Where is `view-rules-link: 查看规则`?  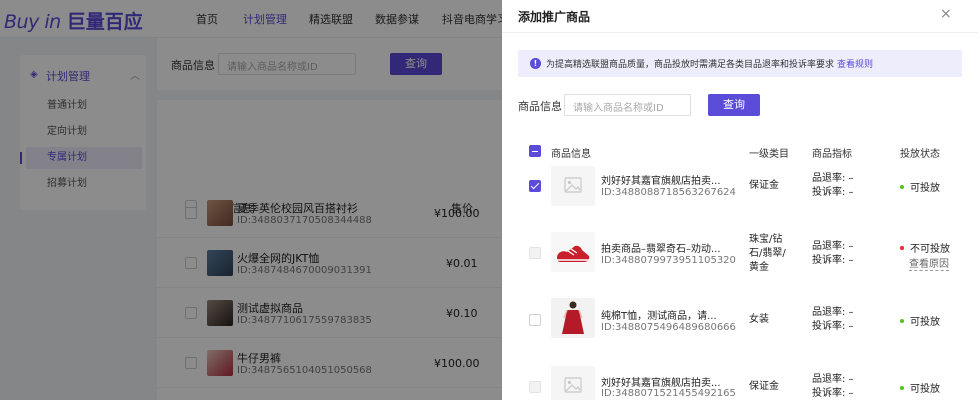
view-rules-link: 查看规则 is located at coordinates (855, 65).